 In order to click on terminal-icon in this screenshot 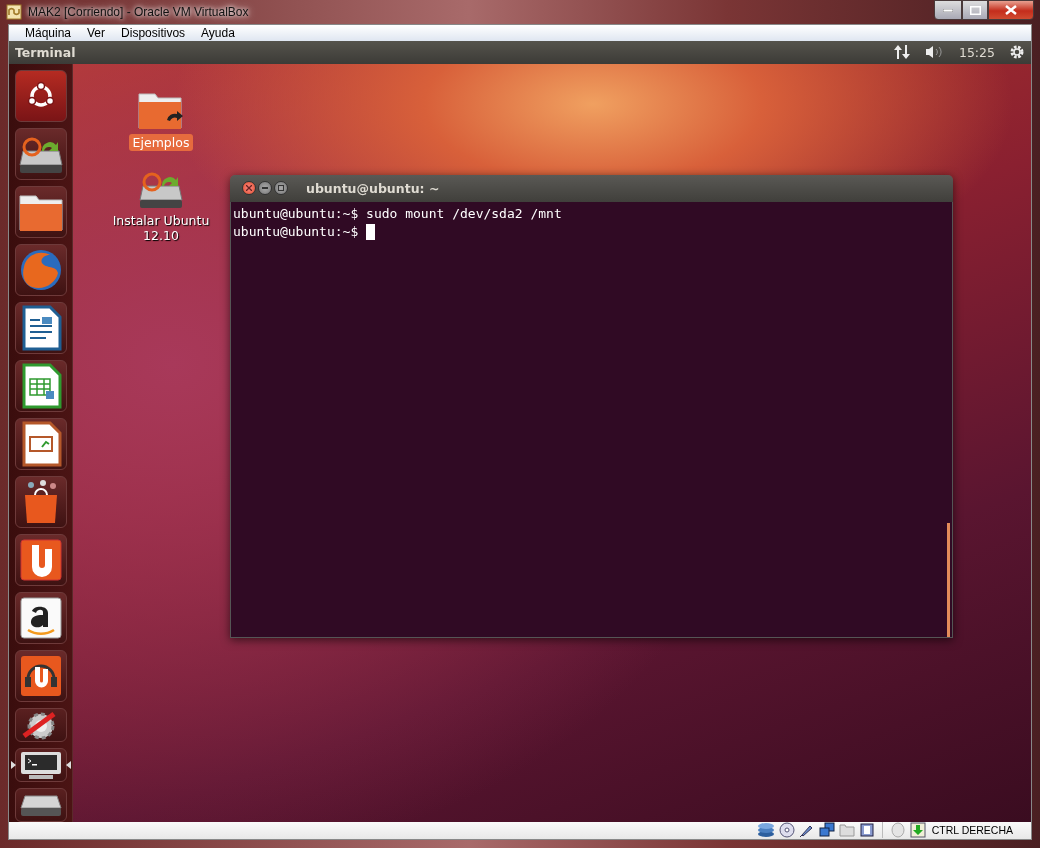, I will do `click(40, 764)`.